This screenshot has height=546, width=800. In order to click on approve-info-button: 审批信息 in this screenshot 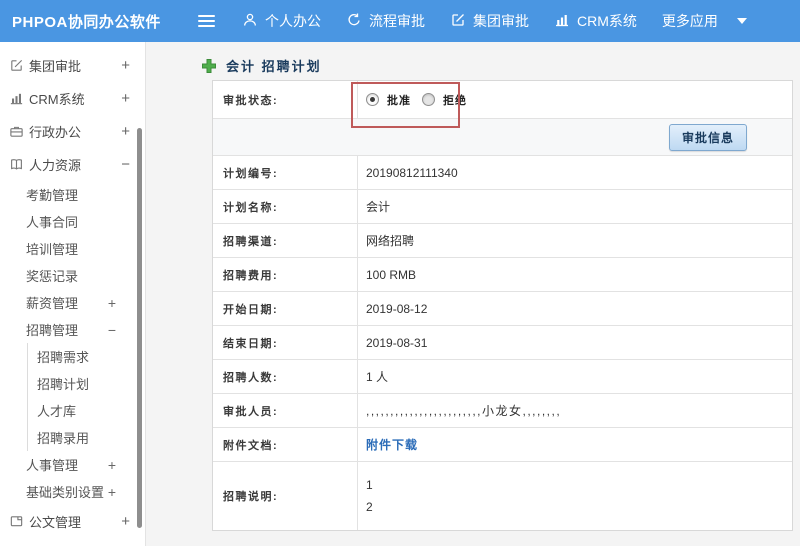, I will do `click(708, 137)`.